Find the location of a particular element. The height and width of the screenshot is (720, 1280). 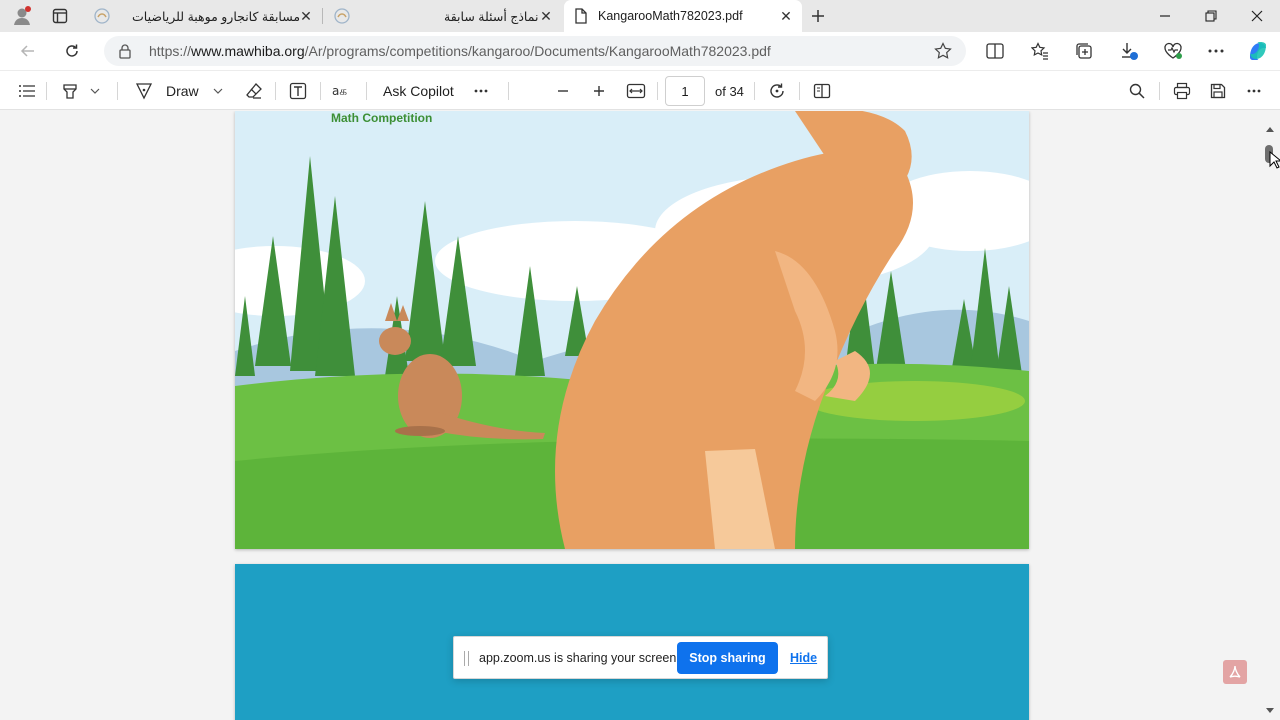

add-text-icon is located at coordinates (298, 91).